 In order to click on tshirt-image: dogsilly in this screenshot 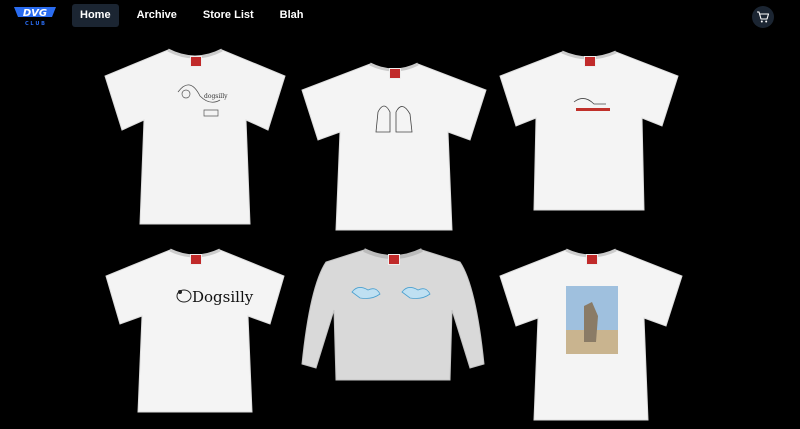, I will do `click(195, 136)`.